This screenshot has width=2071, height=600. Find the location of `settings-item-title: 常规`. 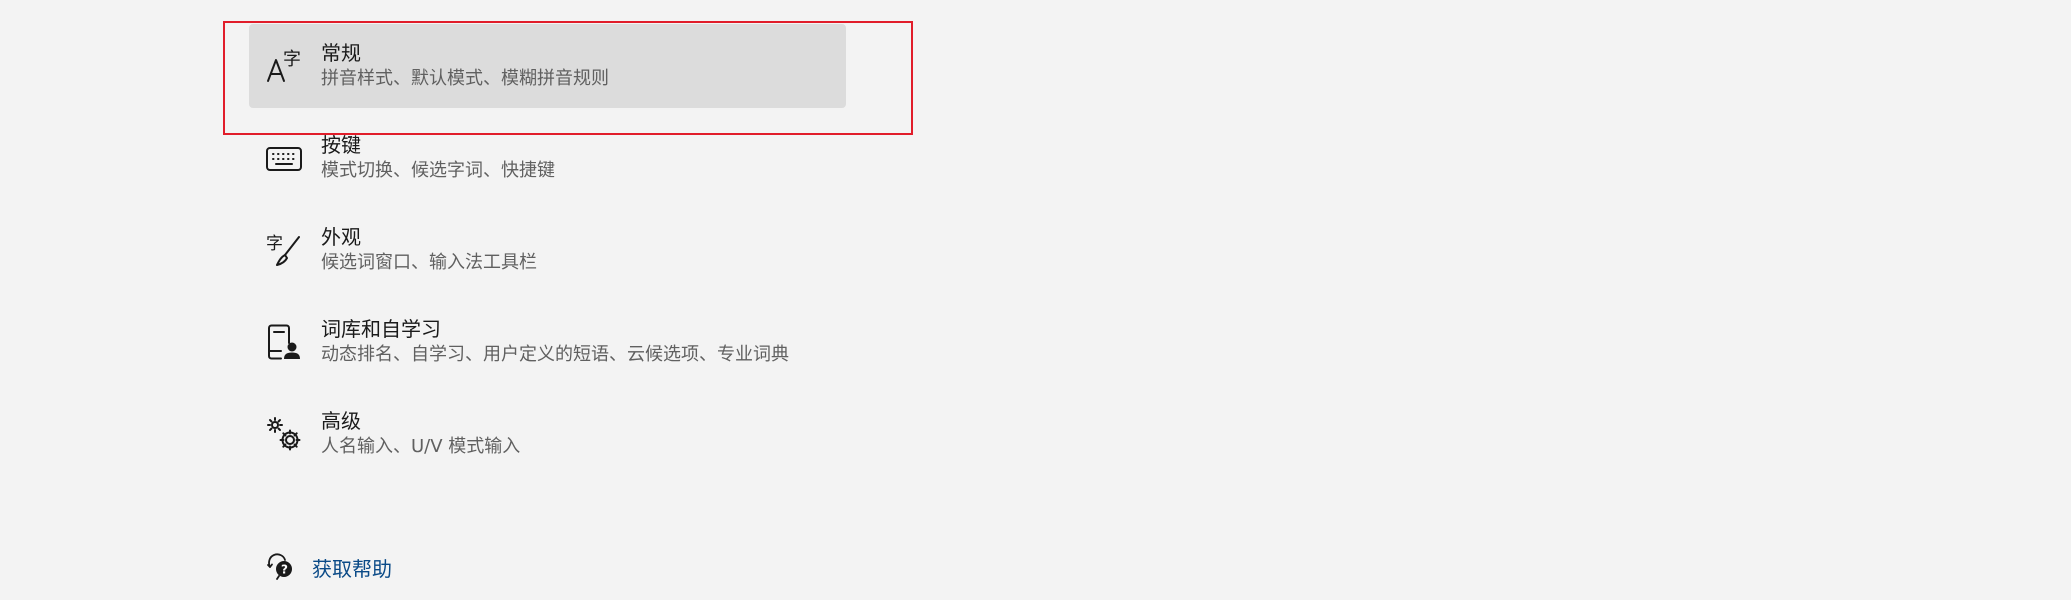

settings-item-title: 常规 is located at coordinates (341, 53).